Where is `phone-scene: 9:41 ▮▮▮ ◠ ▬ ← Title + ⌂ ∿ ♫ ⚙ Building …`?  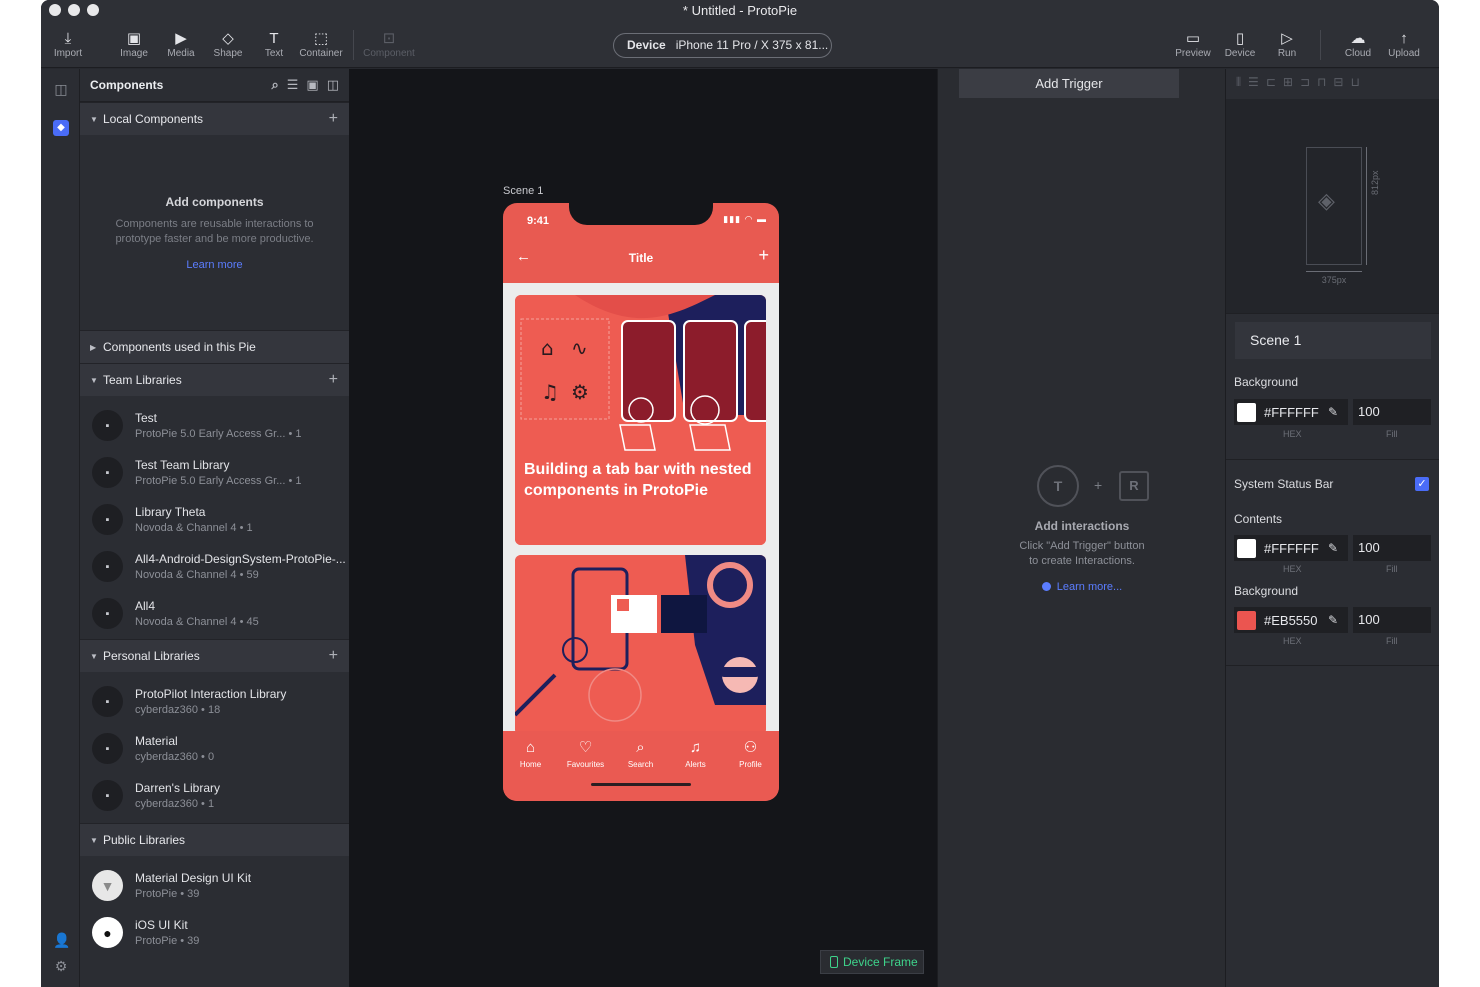 phone-scene: 9:41 ▮▮▮ ◠ ▬ ← Title + ⌂ ∿ ♫ ⚙ Building … is located at coordinates (641, 502).